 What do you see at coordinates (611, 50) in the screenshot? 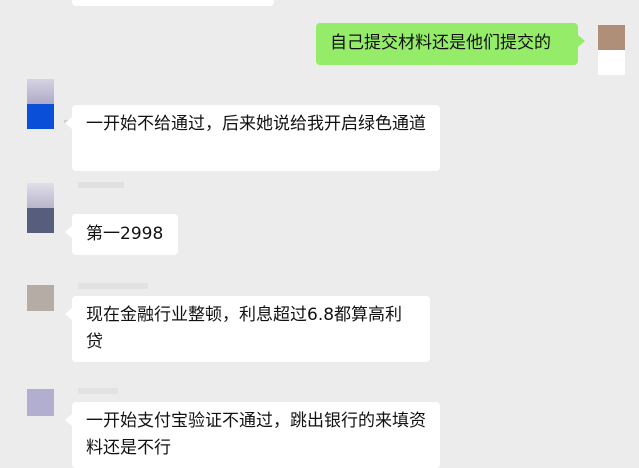
I see `own-avatar` at bounding box center [611, 50].